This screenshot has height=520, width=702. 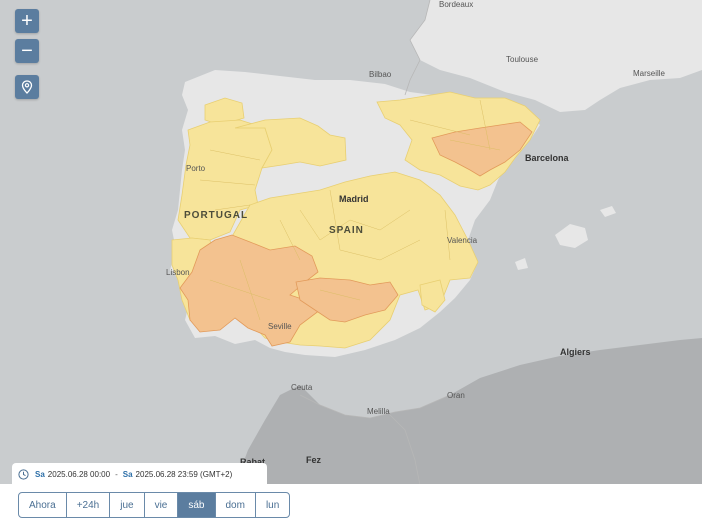 What do you see at coordinates (197, 505) in the screenshot?
I see `tab-sab: sáb` at bounding box center [197, 505].